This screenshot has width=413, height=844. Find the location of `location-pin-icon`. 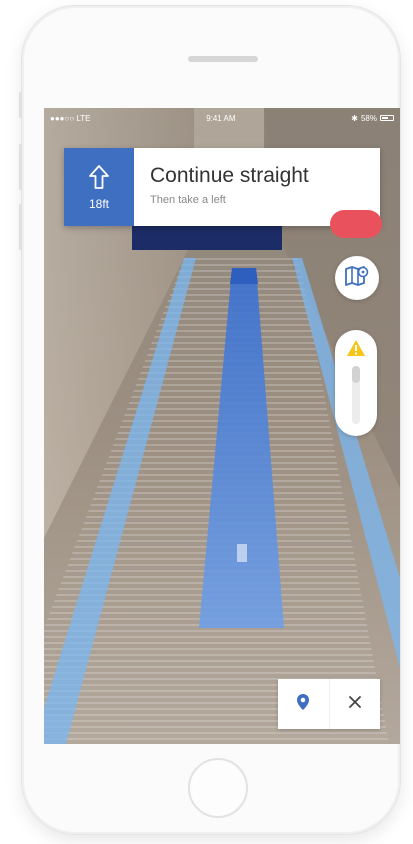

location-pin-icon is located at coordinates (303, 704).